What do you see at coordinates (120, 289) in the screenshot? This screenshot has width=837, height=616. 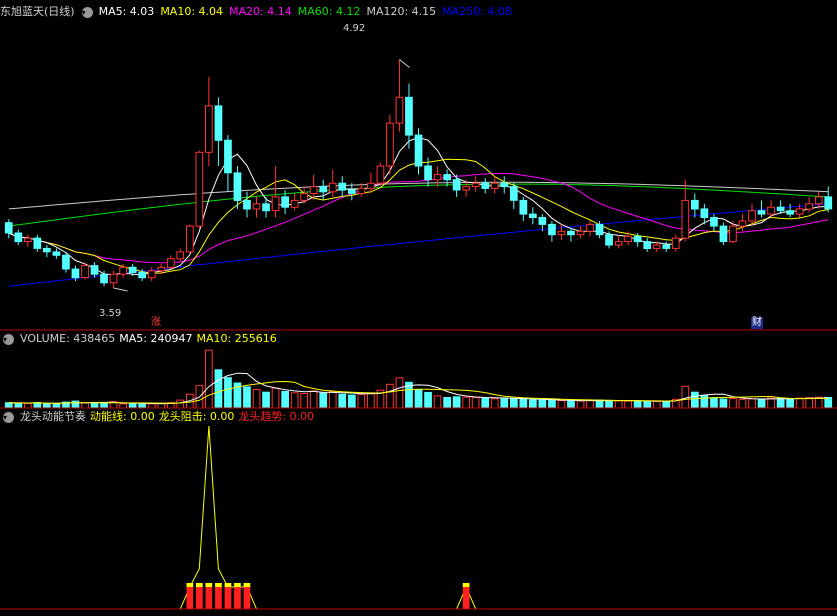 I see `low-pointer` at bounding box center [120, 289].